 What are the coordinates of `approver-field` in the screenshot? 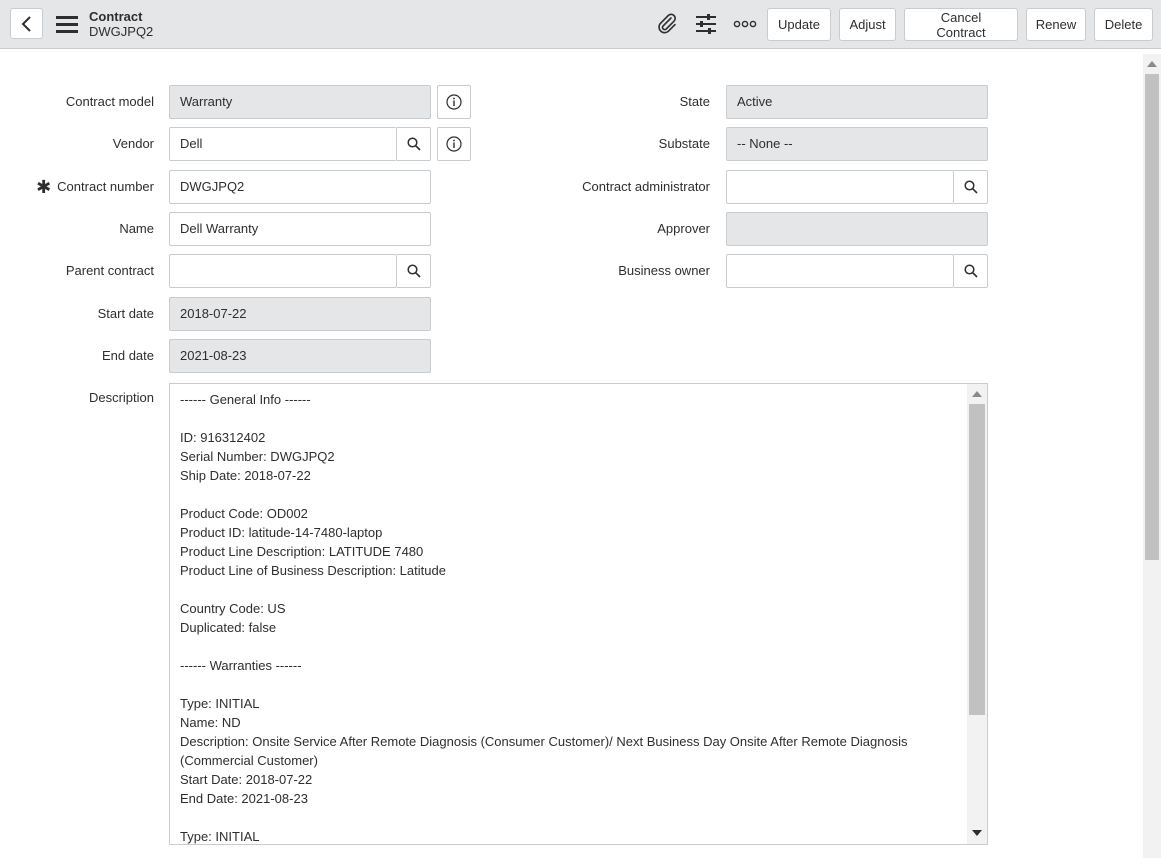 It's located at (857, 229).